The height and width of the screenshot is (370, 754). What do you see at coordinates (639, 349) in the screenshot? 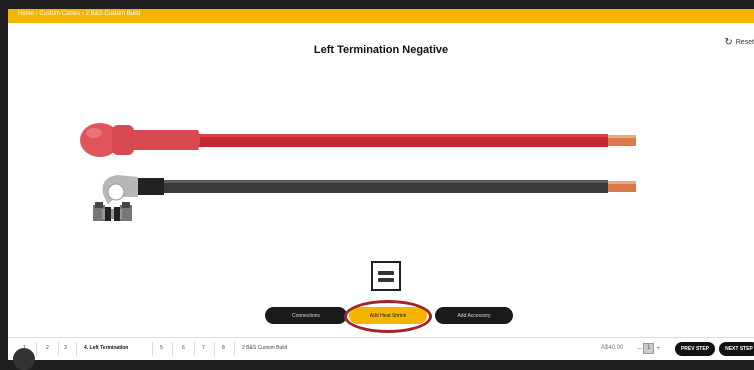
I see `minus-icon: –` at bounding box center [639, 349].